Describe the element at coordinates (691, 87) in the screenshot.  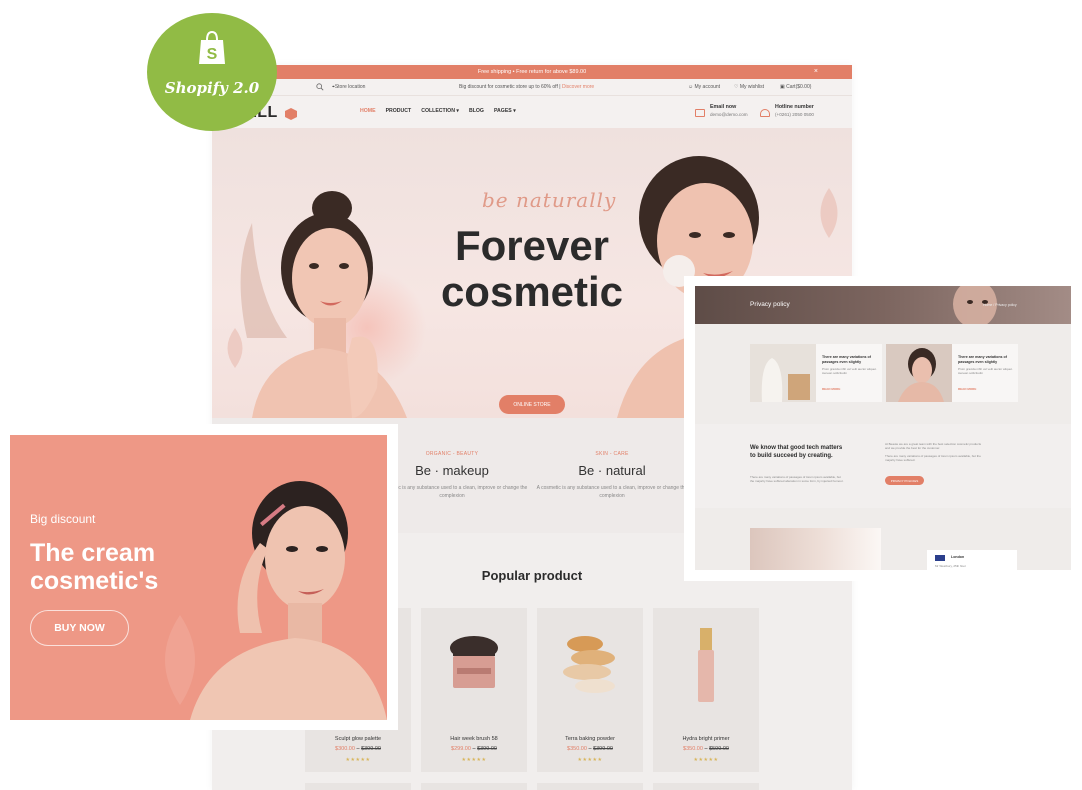
I see `user-icon: ☺` at that location.